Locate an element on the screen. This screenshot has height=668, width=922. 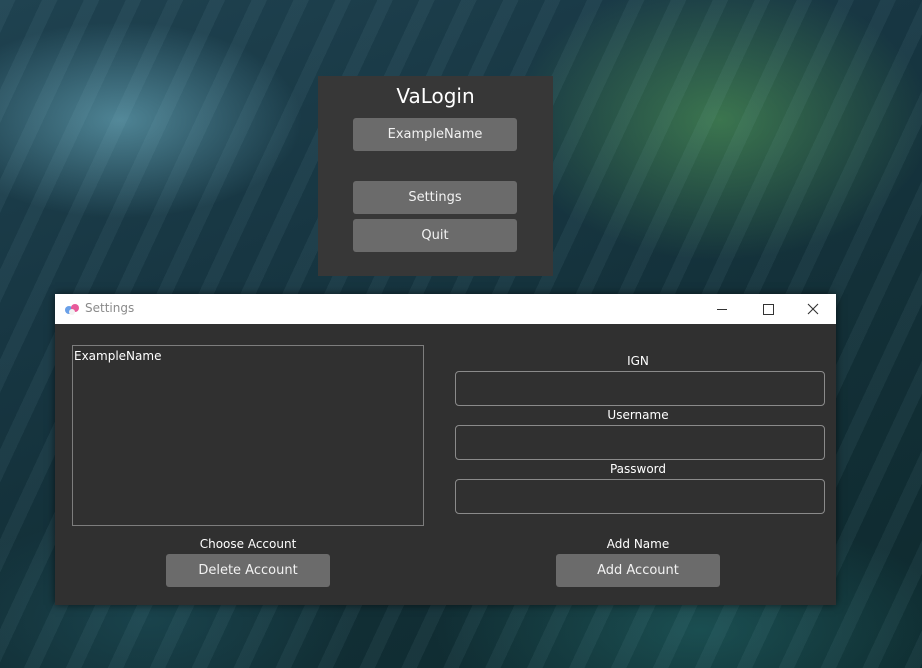
app-icon is located at coordinates (72, 309).